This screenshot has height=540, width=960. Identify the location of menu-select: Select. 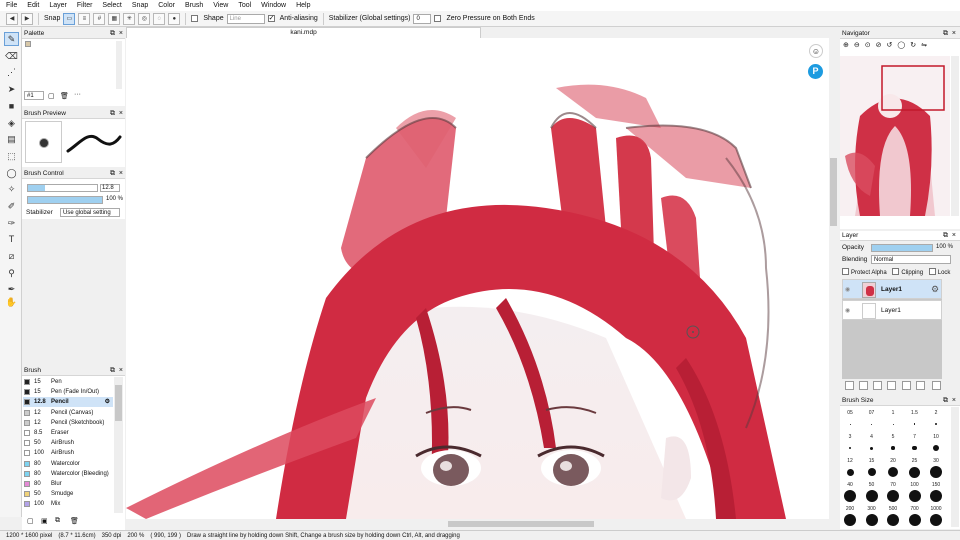
(111, 5).